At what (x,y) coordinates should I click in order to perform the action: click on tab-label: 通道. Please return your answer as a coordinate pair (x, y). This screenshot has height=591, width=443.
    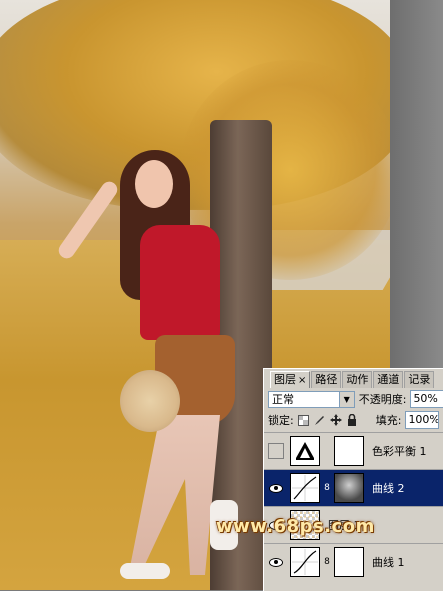
    Looking at the image, I should click on (388, 379).